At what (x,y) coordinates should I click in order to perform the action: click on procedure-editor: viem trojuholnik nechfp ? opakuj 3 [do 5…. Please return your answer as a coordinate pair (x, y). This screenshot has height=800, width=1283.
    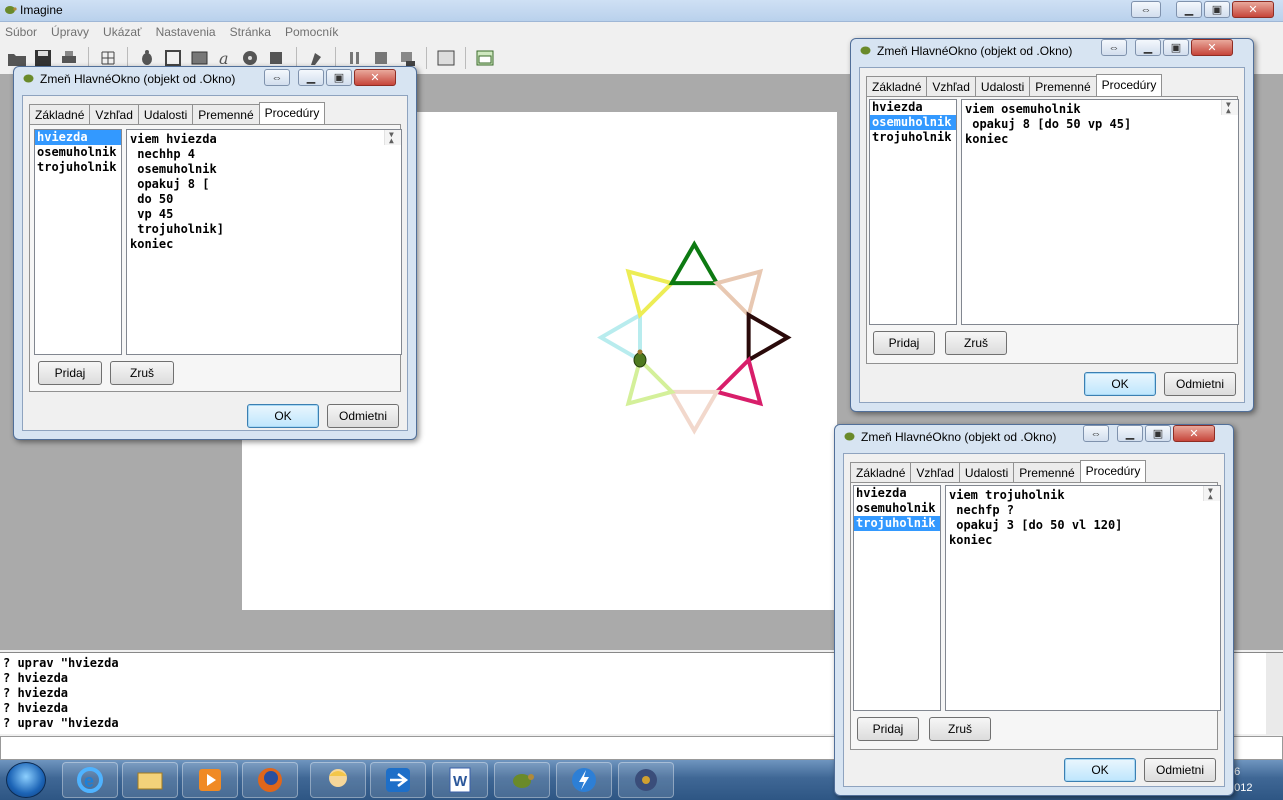
    Looking at the image, I should click on (1083, 598).